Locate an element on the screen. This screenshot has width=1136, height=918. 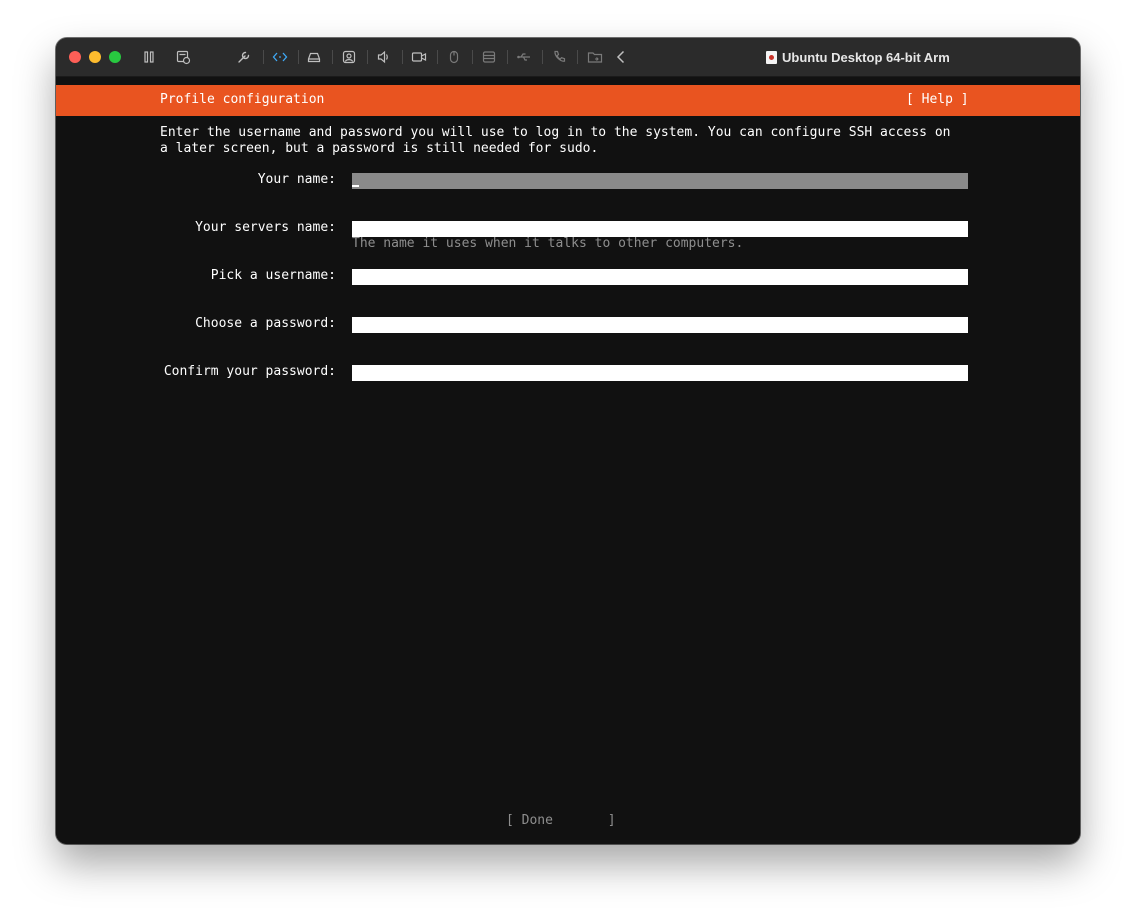
window-titlebar: Ubuntu Desktop 64-bit Arm is located at coordinates (568, 57).